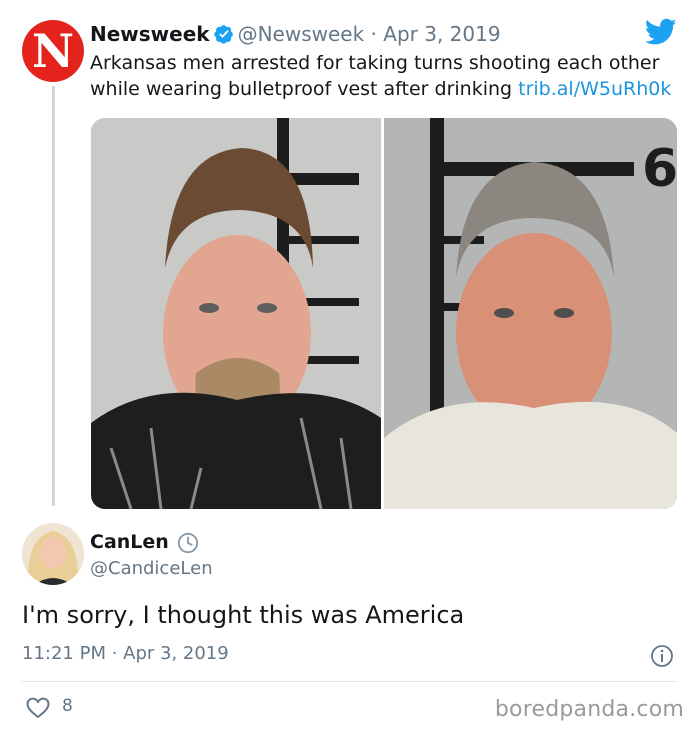 This screenshot has height=733, width=700. I want to click on thread-line, so click(53, 296).